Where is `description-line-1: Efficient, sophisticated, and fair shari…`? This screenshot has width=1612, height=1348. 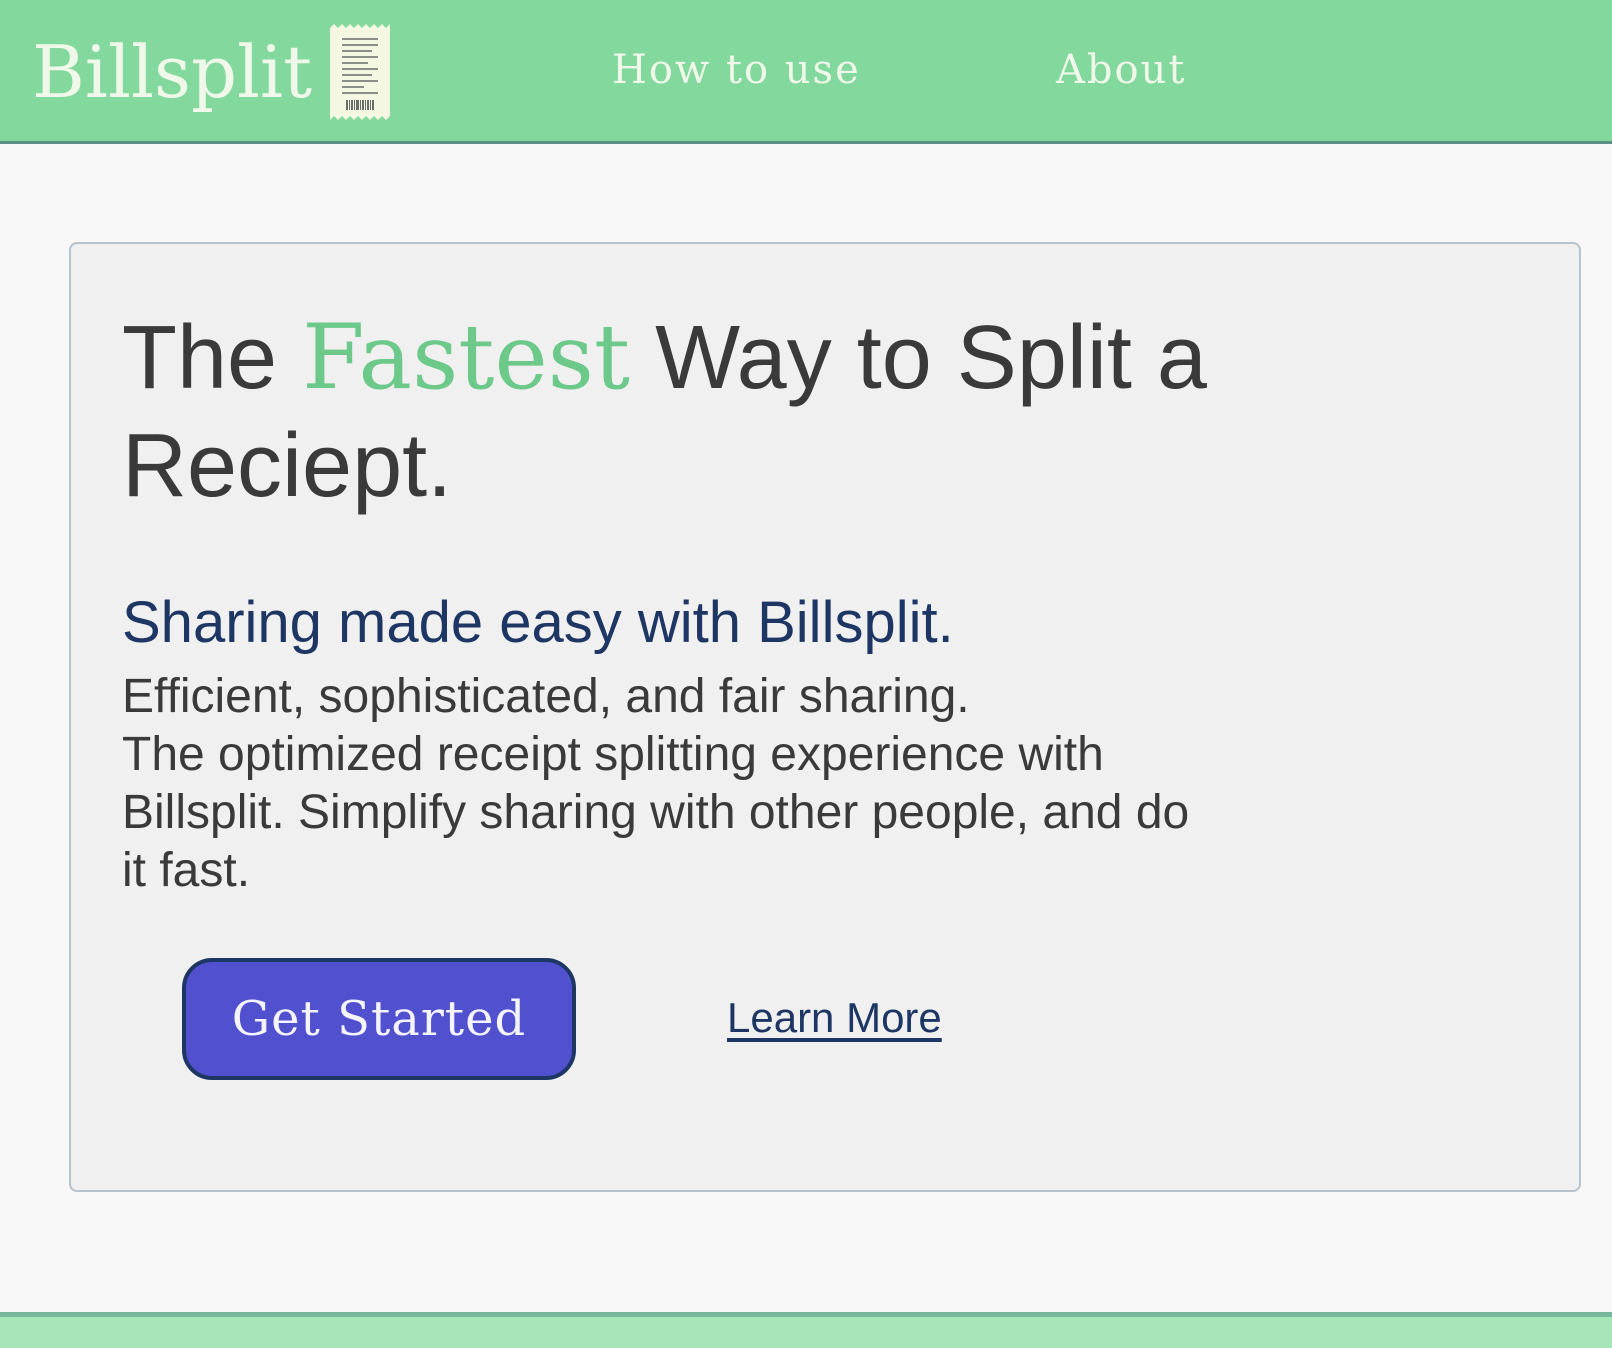
description-line-1: Efficient, sophisticated, and fair shari… is located at coordinates (546, 696).